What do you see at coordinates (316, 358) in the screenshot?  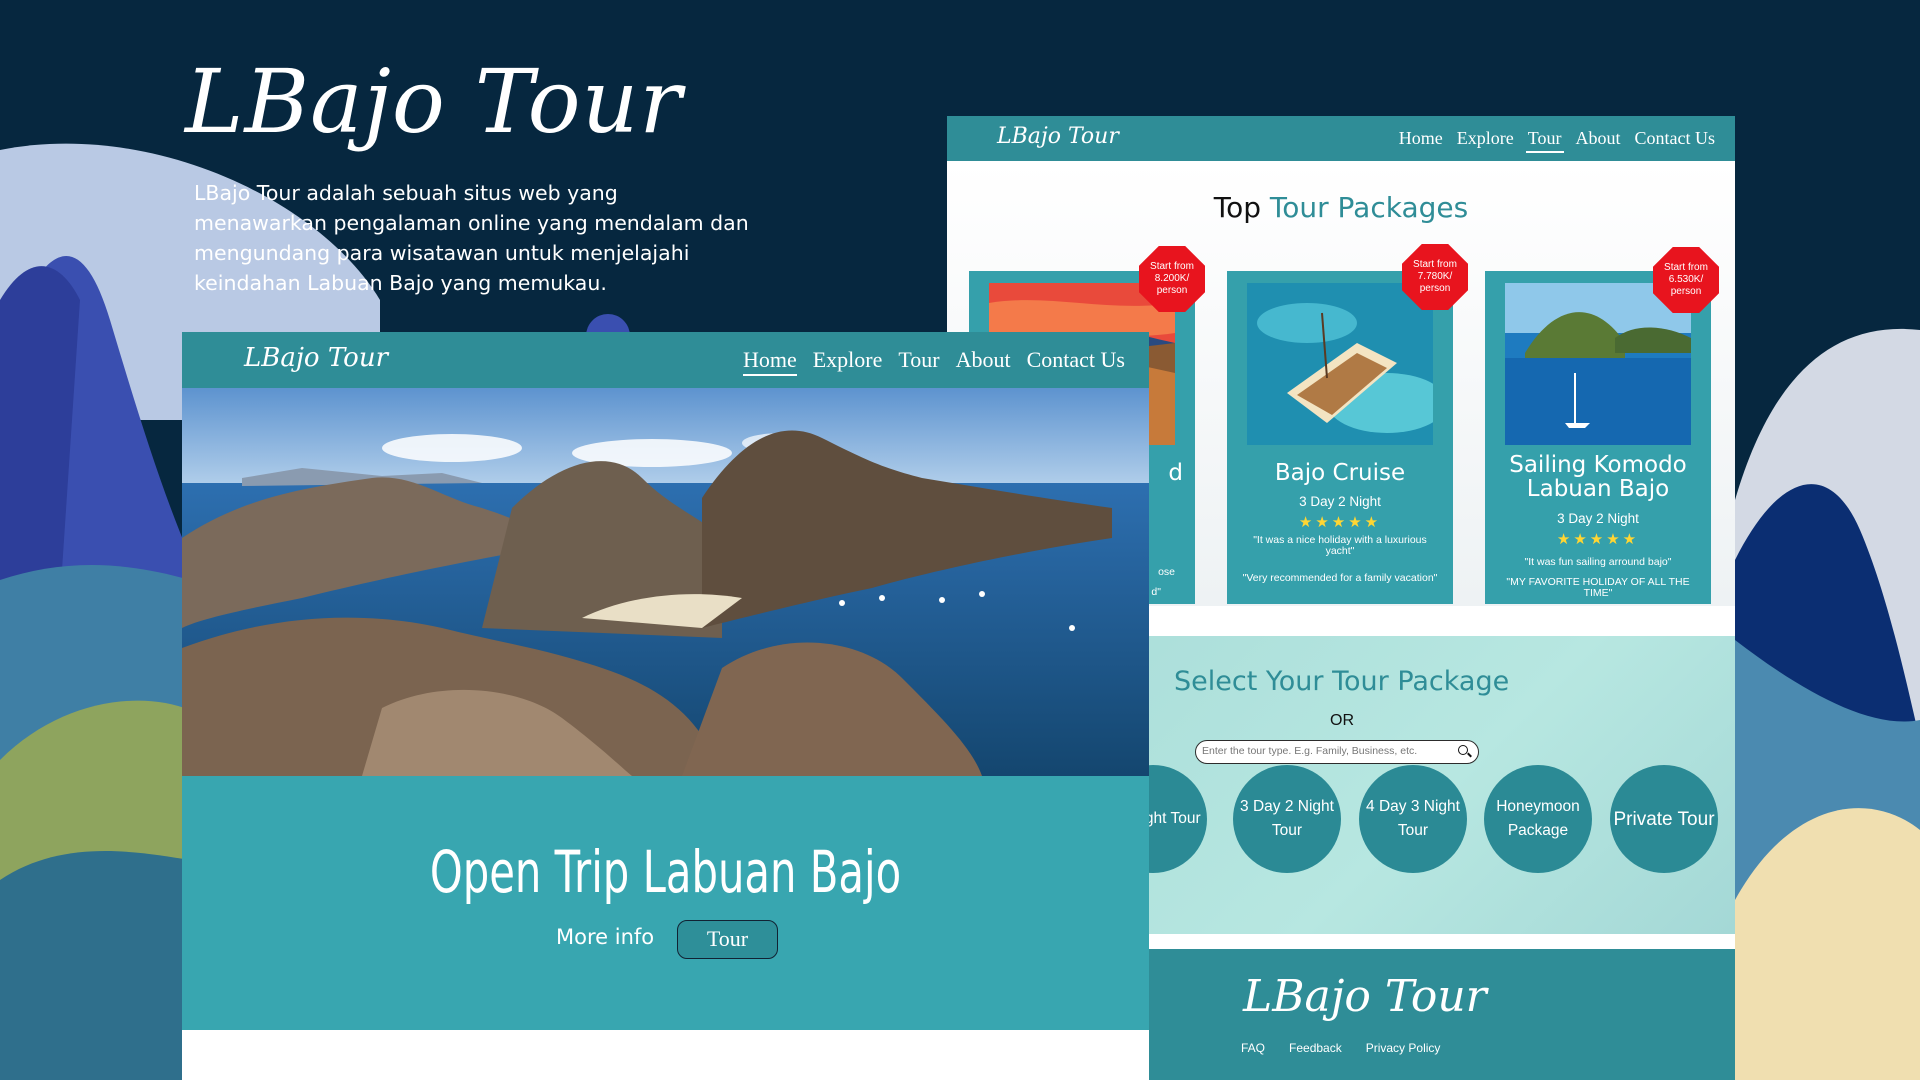 I see `home-page-logo: LBajo Tour` at bounding box center [316, 358].